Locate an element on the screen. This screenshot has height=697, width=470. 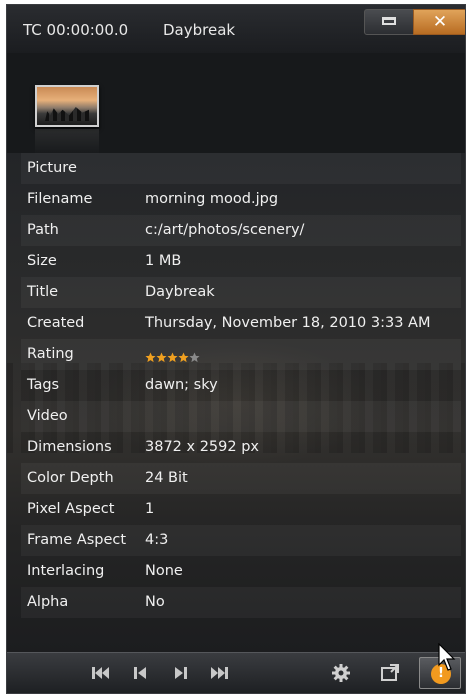
property-name: Color Depth is located at coordinates (70, 478).